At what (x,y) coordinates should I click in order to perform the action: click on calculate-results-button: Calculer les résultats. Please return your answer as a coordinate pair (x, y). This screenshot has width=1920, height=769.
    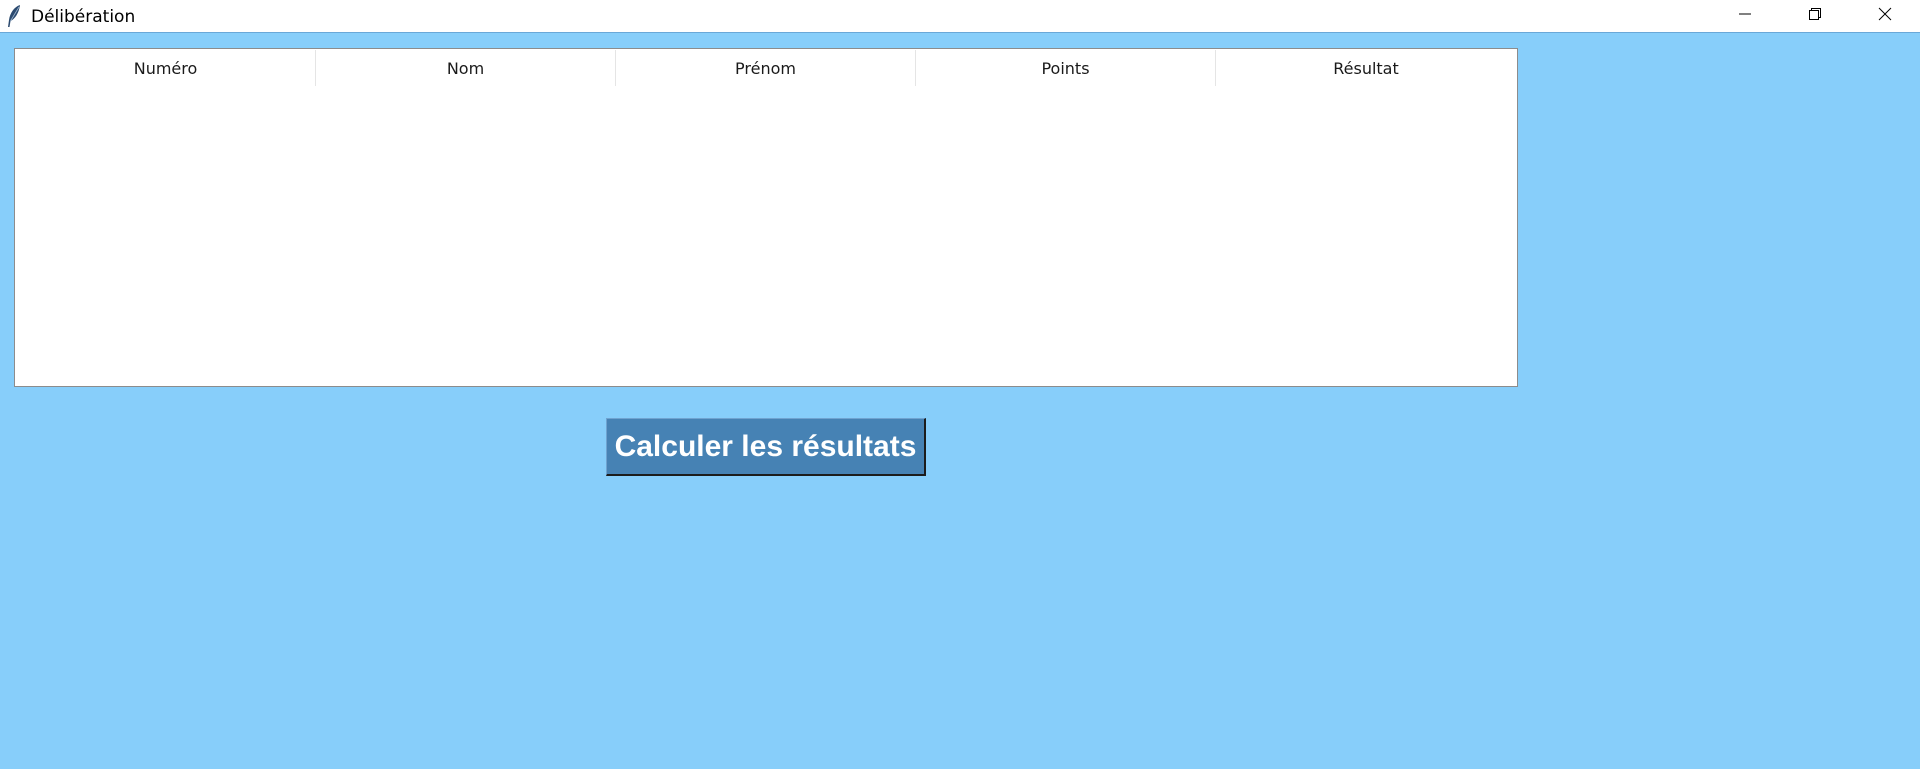
    Looking at the image, I should click on (766, 447).